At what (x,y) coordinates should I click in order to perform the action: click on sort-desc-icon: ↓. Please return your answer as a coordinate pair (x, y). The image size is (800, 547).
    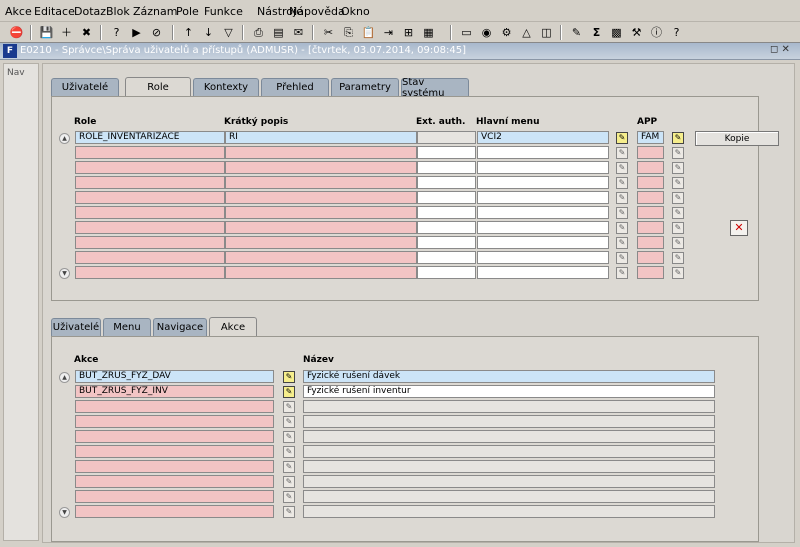
    Looking at the image, I should click on (208, 32).